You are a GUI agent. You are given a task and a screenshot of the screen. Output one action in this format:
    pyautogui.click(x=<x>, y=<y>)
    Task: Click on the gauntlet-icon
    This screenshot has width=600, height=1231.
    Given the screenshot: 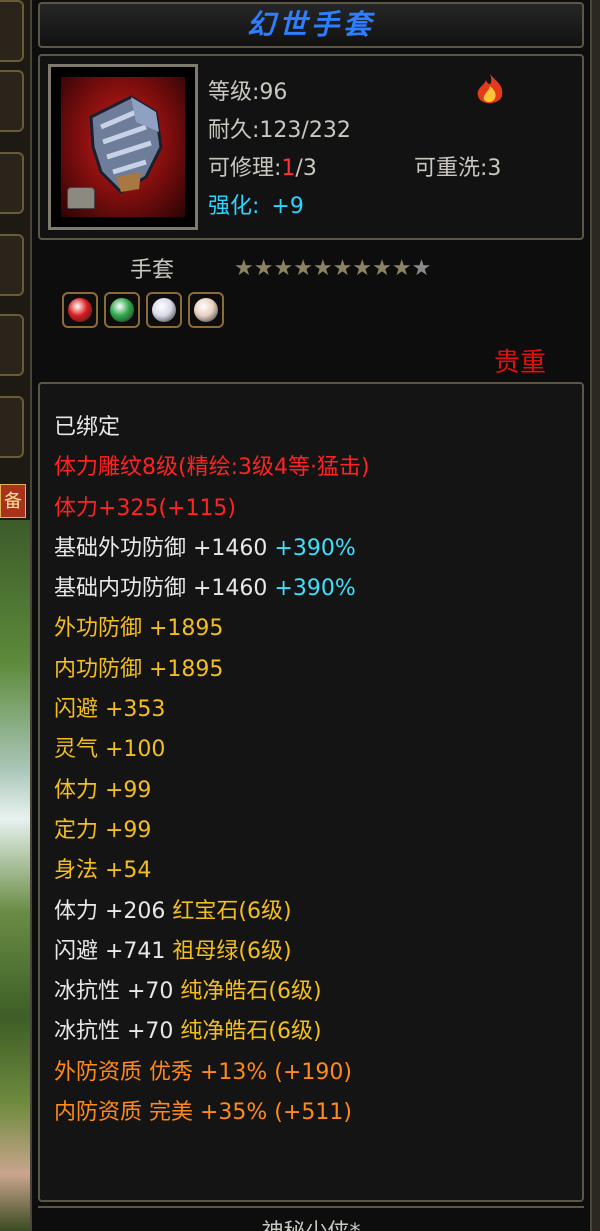 What is the action you would take?
    pyautogui.click(x=123, y=147)
    